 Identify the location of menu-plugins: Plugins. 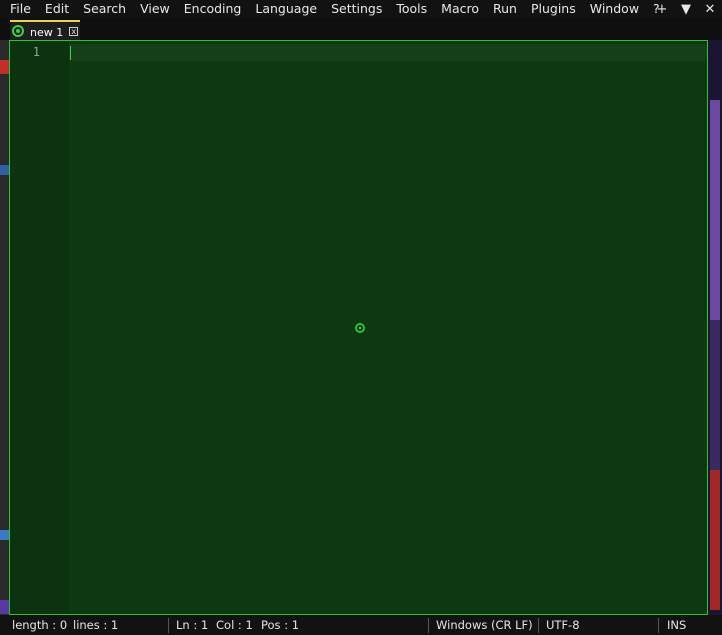
(553, 9).